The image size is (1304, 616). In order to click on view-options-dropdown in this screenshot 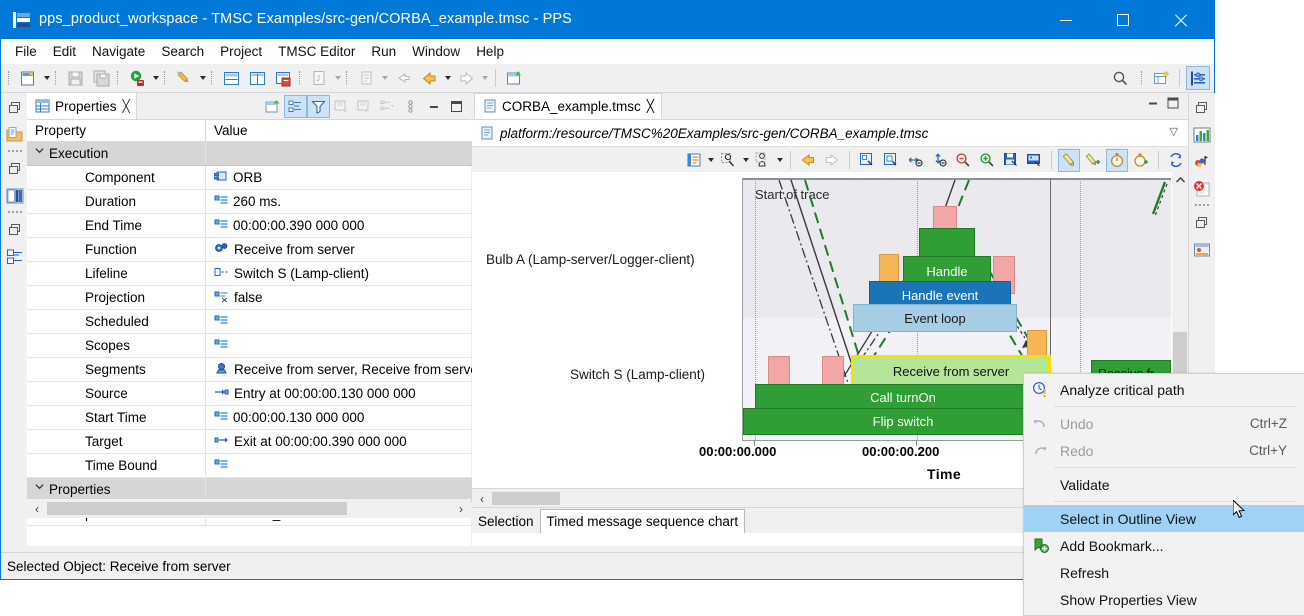, I will do `click(711, 160)`.